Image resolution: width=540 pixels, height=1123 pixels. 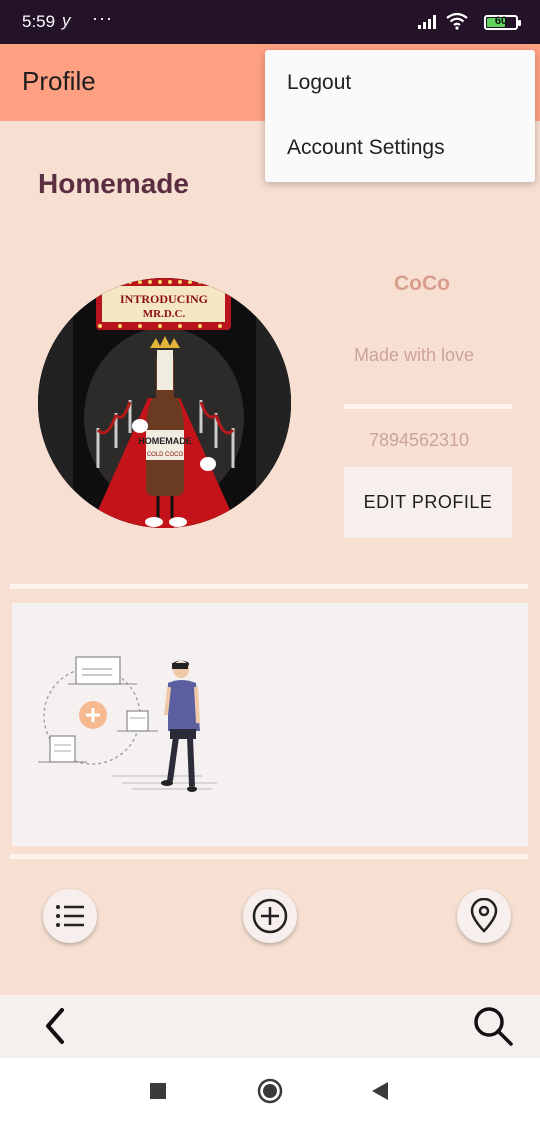 I want to click on signal-icon, so click(x=427, y=22).